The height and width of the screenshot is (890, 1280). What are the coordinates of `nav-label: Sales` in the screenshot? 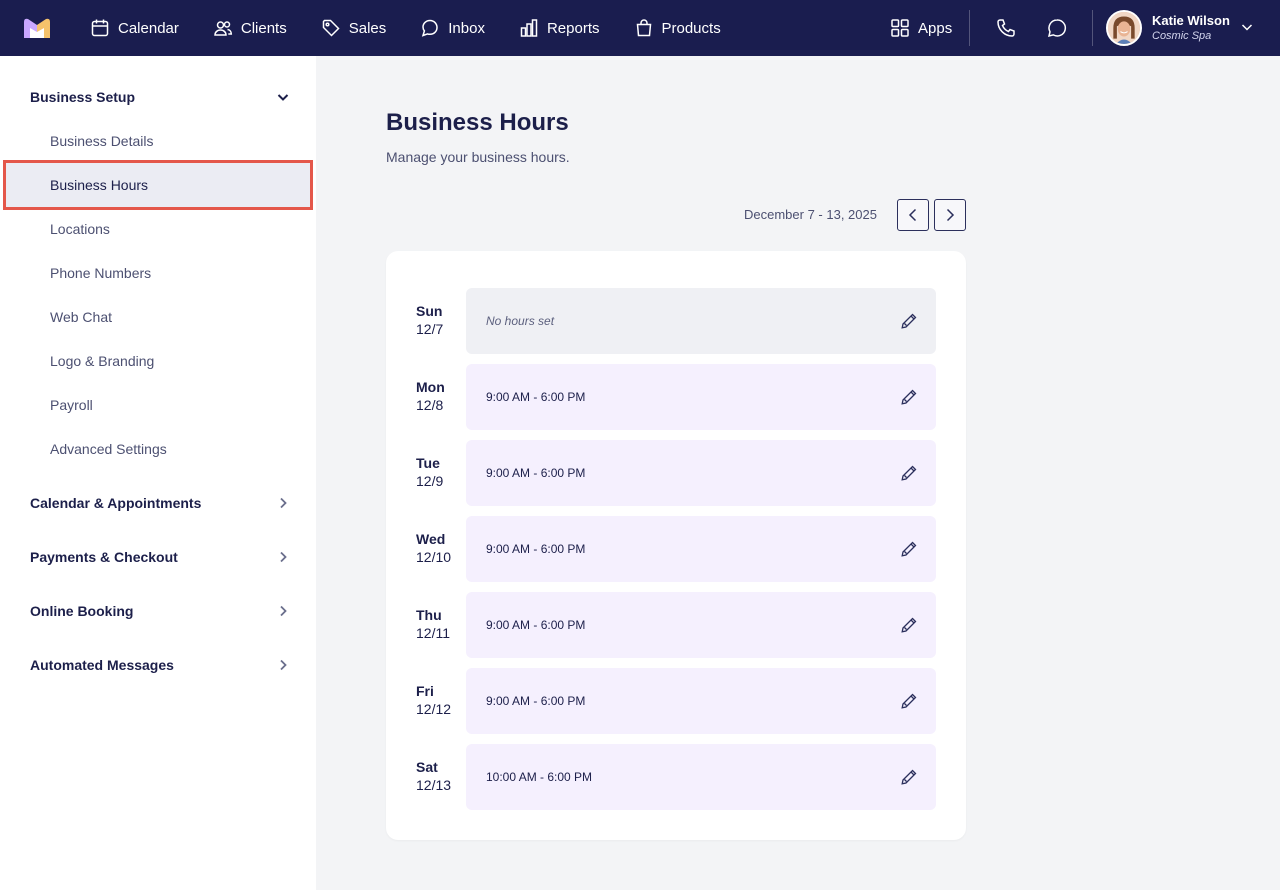 It's located at (367, 28).